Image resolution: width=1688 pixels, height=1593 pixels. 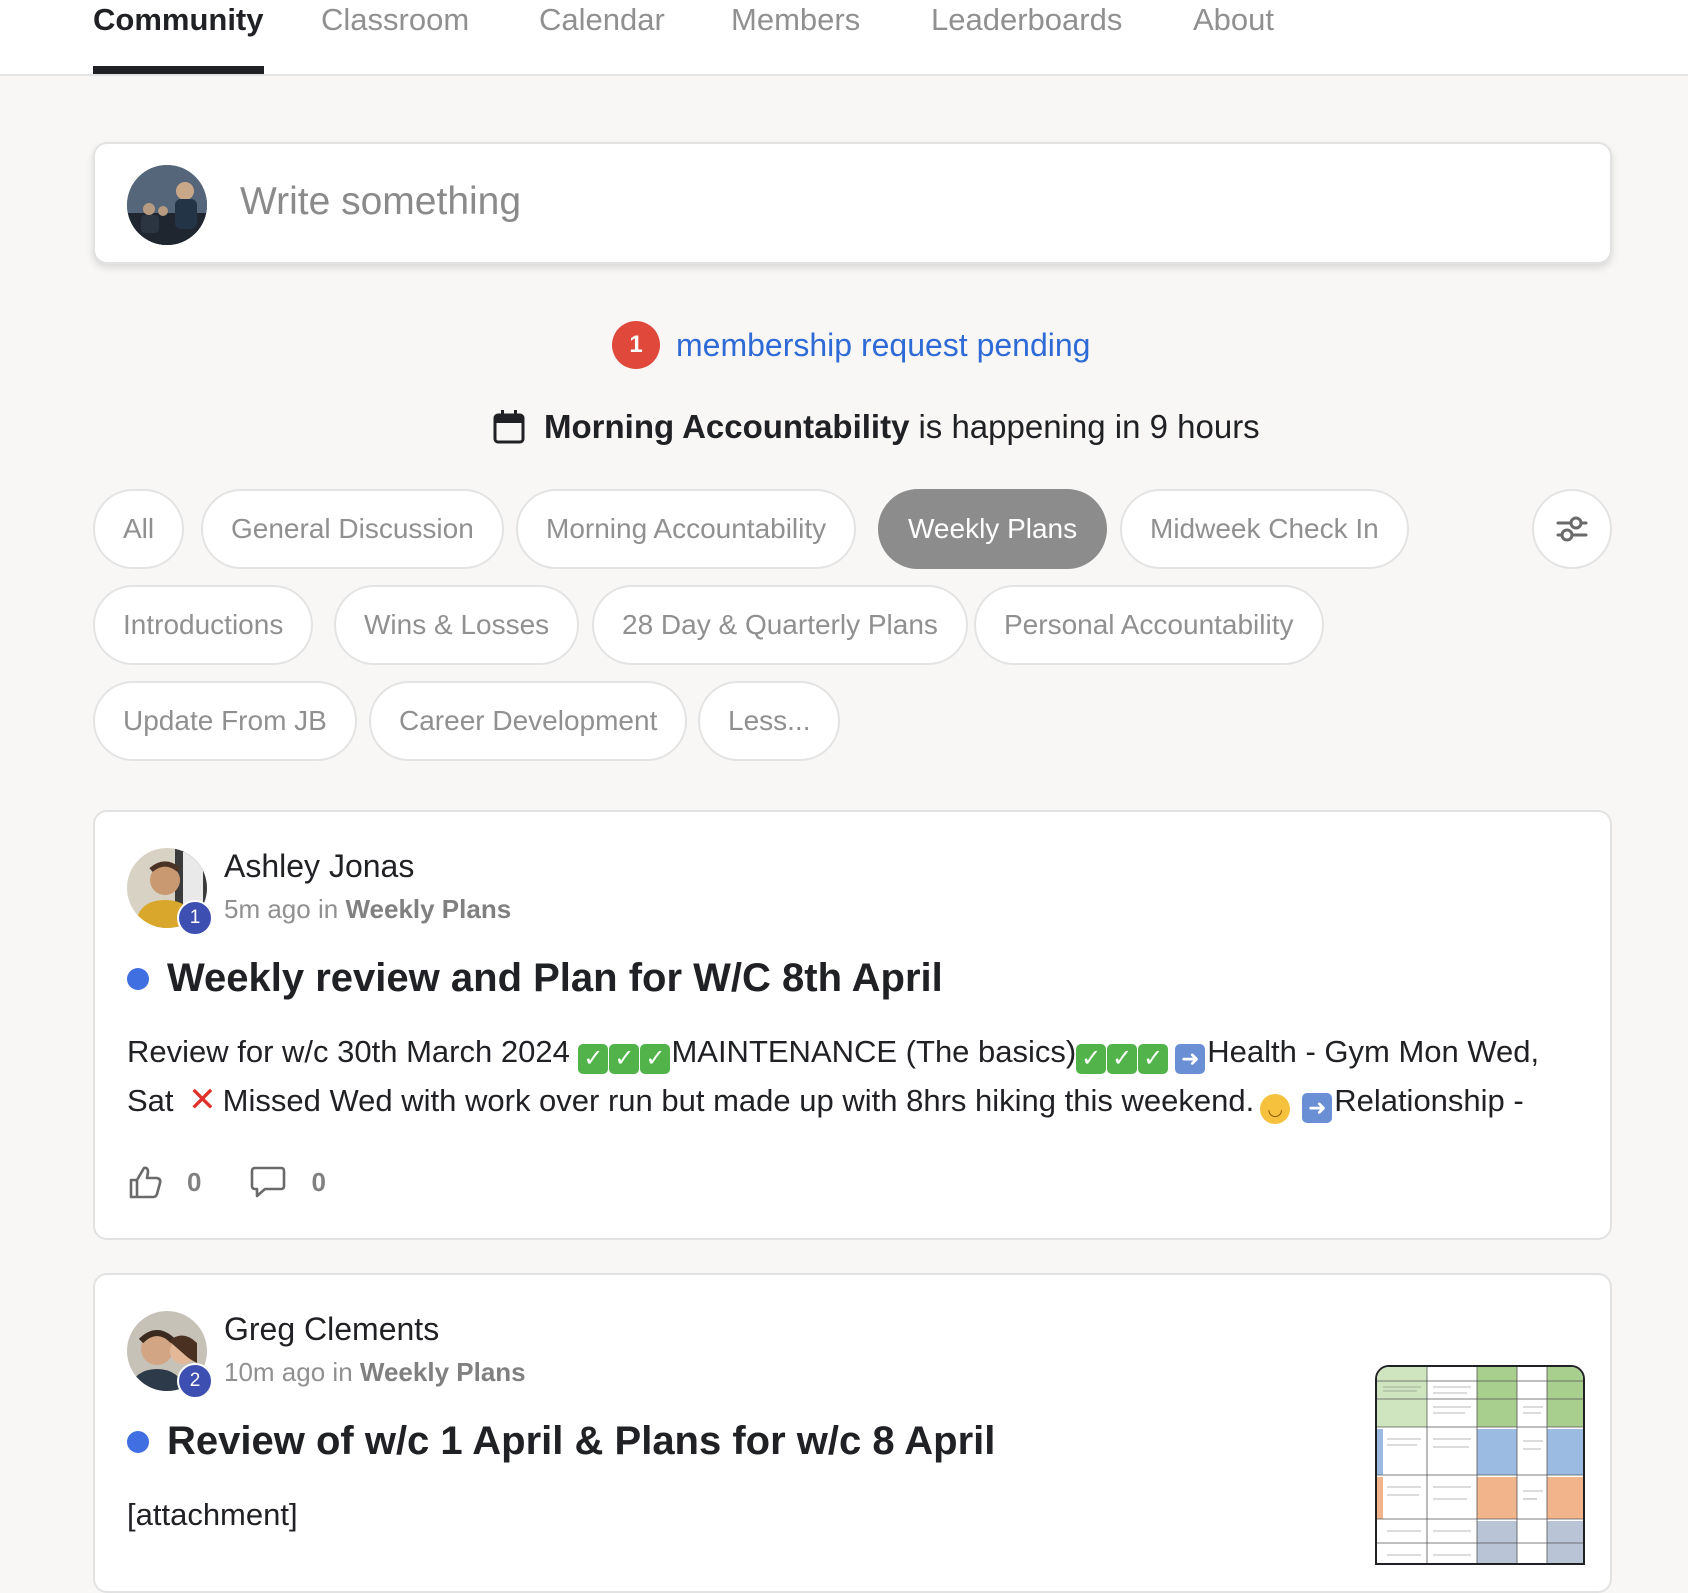 What do you see at coordinates (555, 978) in the screenshot?
I see `post-title: Weekly review and Plan for W/C 8th April` at bounding box center [555, 978].